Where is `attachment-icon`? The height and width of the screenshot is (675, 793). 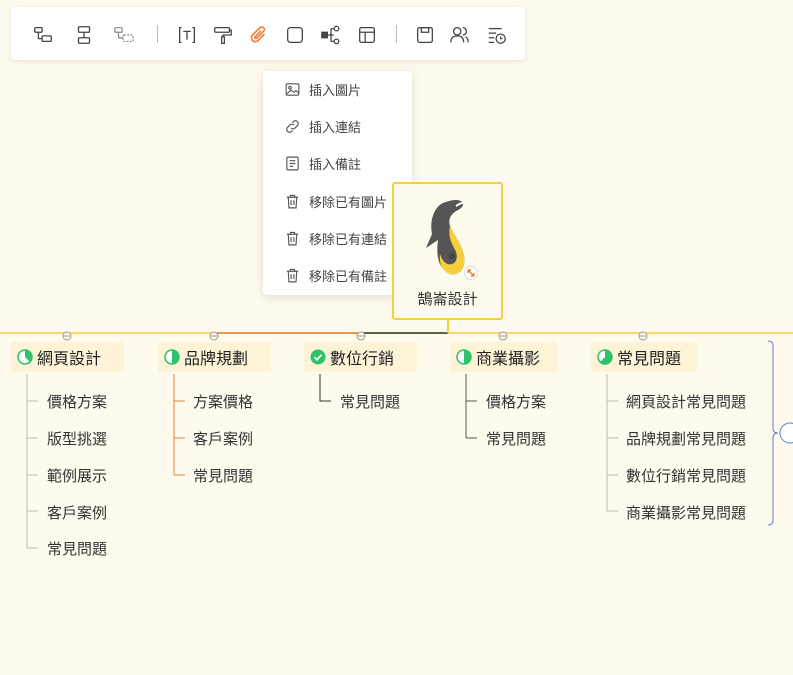
attachment-icon is located at coordinates (259, 35).